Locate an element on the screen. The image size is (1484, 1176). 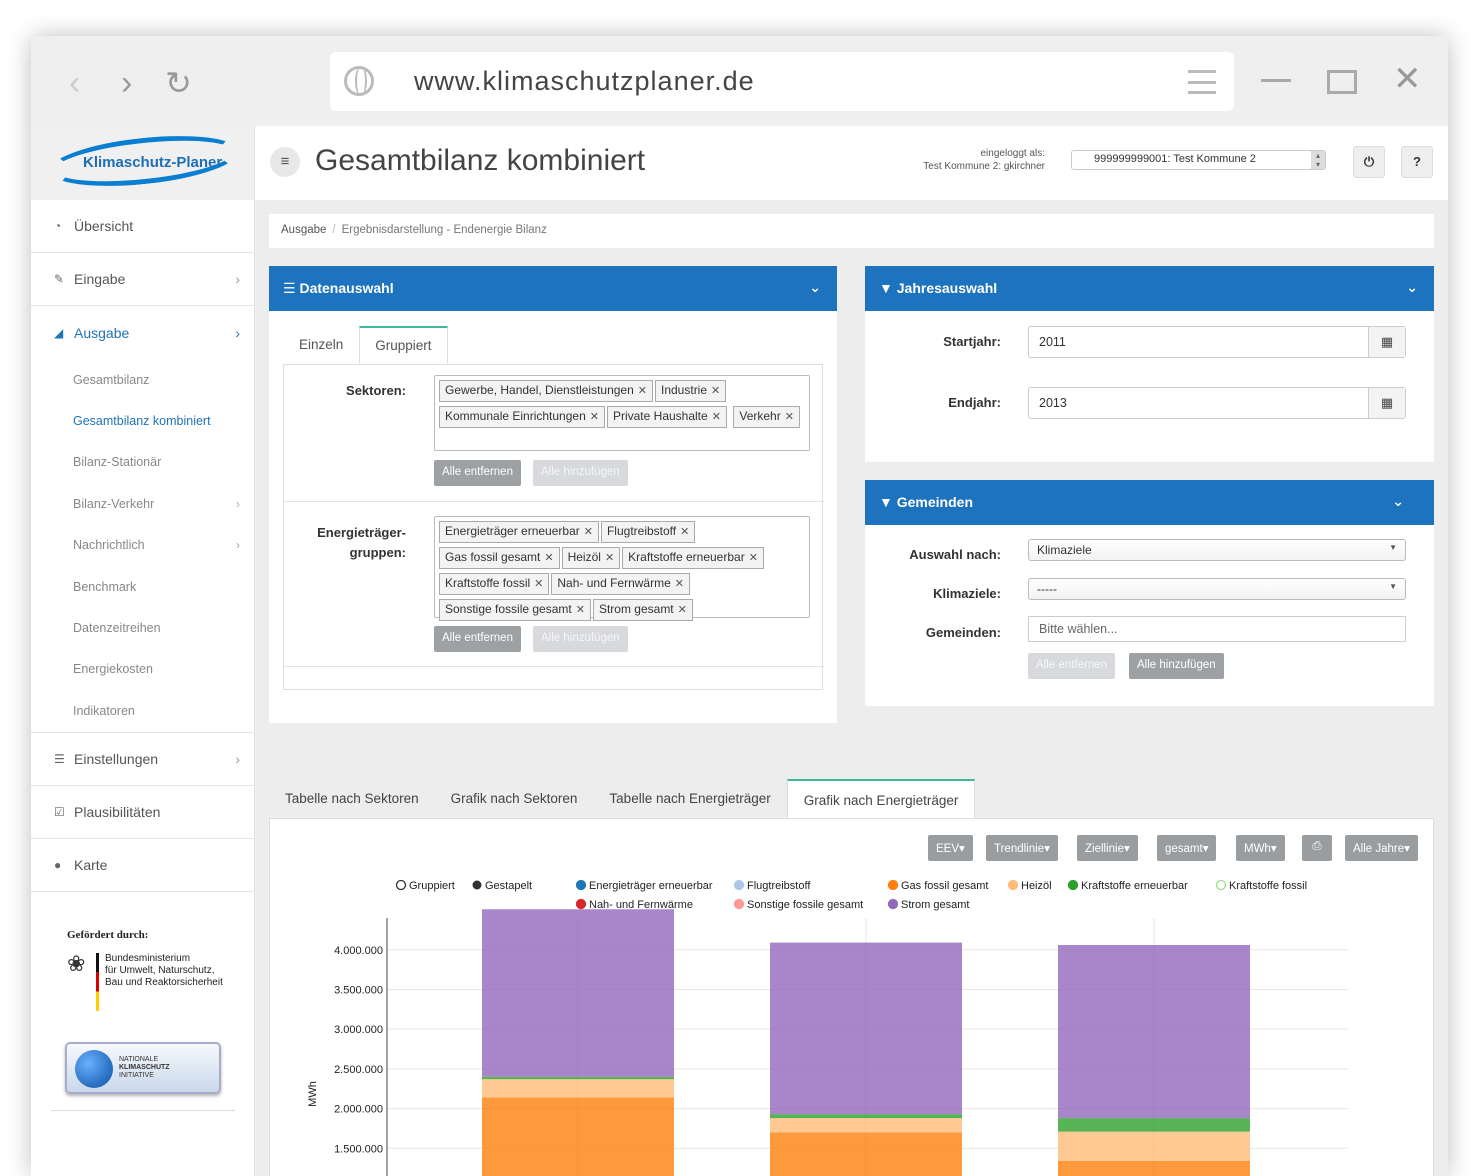
startjahr-input: 2011 ▦ is located at coordinates (1217, 342).